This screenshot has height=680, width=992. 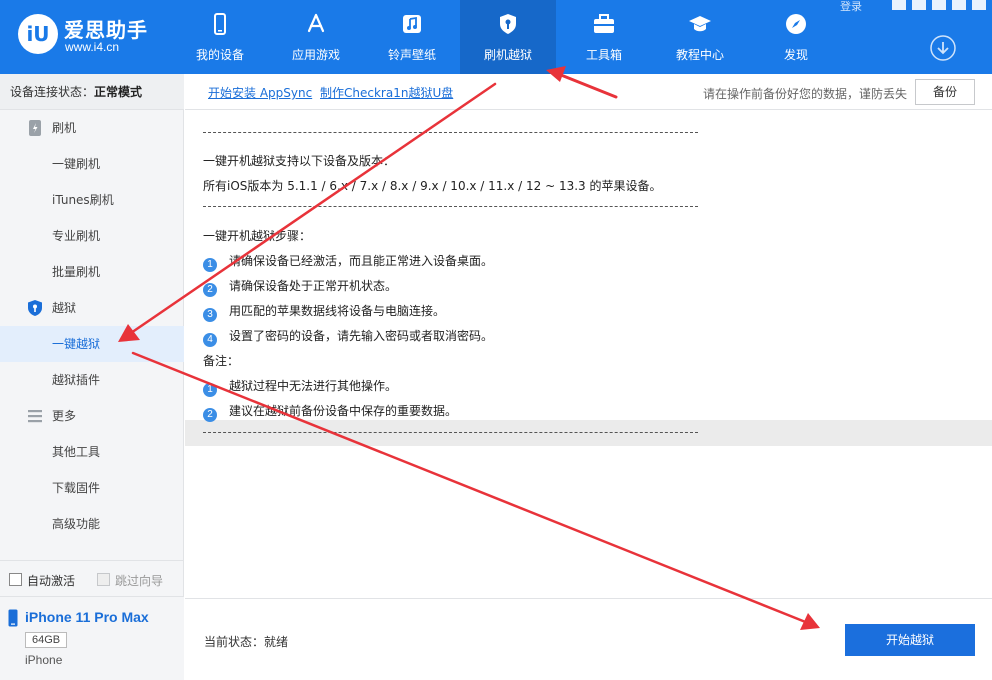 I want to click on nav-my-device: 我的设备, so click(x=220, y=37).